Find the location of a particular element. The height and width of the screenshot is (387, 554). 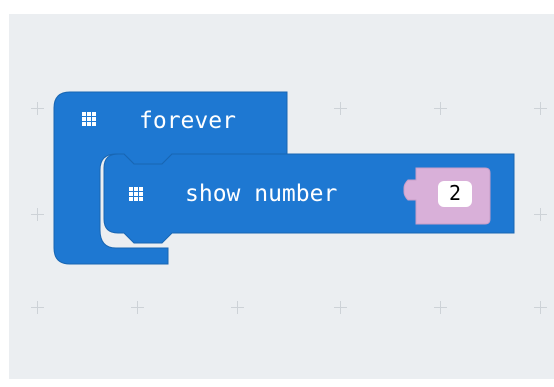

forever-label: forever is located at coordinates (187, 121).